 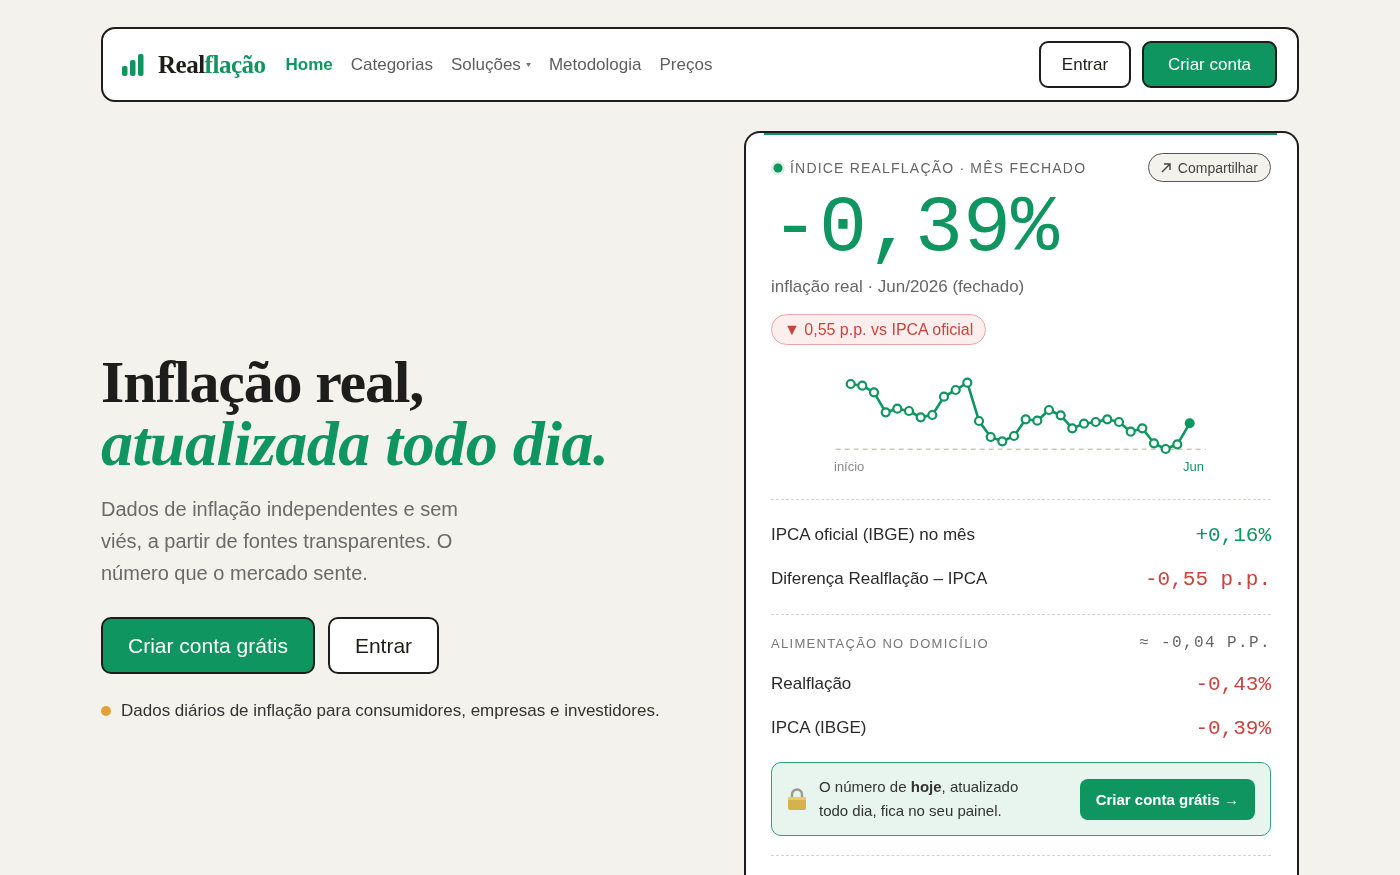 I want to click on signup-button: Criar conta, so click(x=1209, y=64).